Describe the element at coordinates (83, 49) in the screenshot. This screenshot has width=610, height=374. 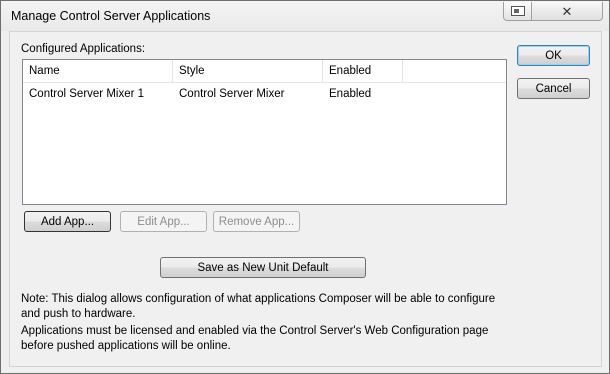
I see `configured-applications-label: Configured Applications:` at that location.